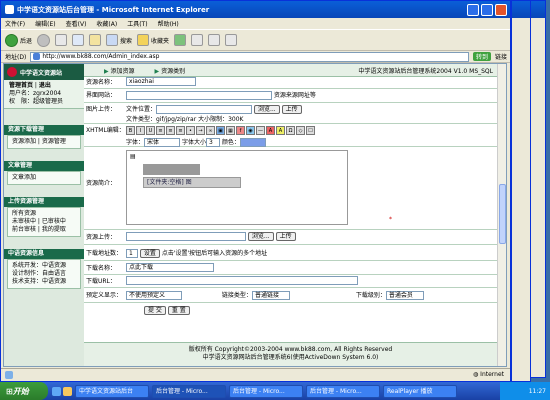 Image resolution: width=550 pixels, height=400 pixels. Describe the element at coordinates (501, 56) in the screenshot. I see `links-label: 链接` at that location.